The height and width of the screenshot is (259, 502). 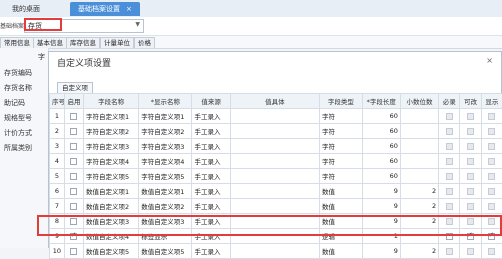 I want to click on sidebar-item-pricing: 计价方式, so click(x=18, y=133).